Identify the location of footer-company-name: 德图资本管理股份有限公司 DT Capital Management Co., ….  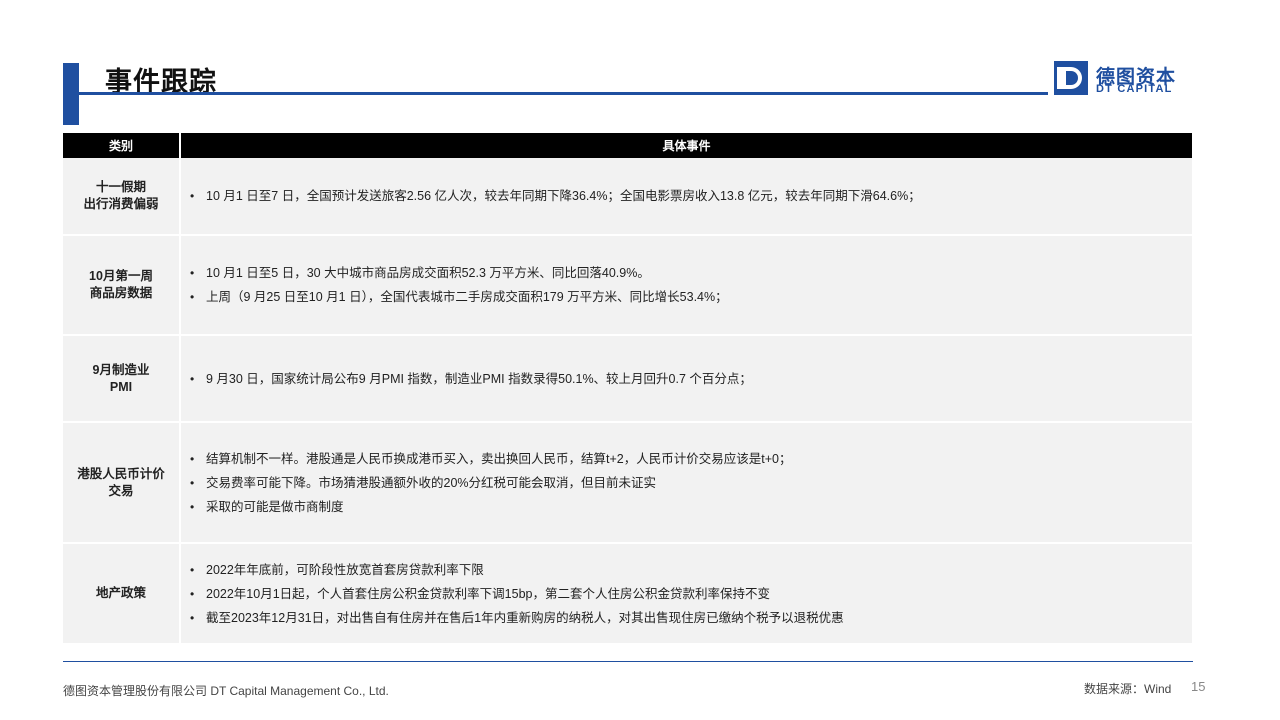
(226, 691).